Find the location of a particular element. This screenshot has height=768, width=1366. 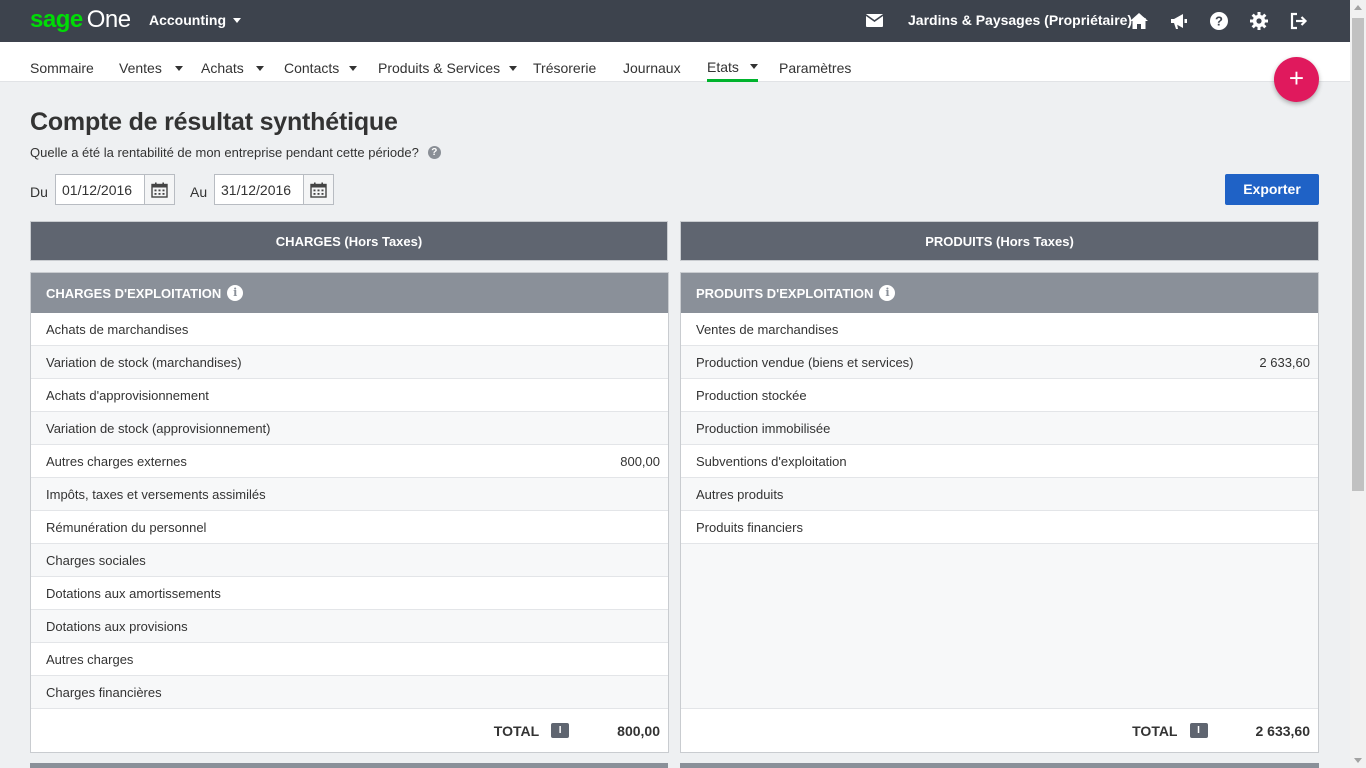

nav-label: Produits & Services is located at coordinates (439, 68).